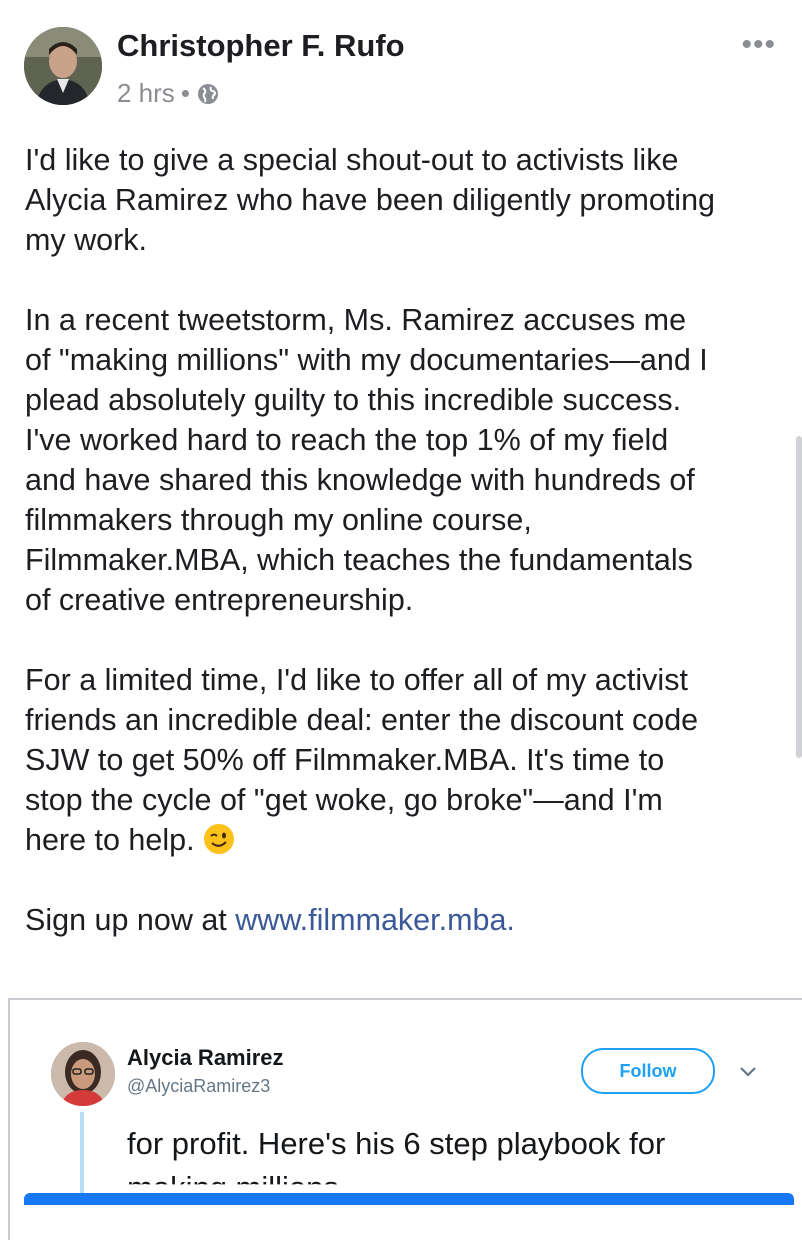  Describe the element at coordinates (758, 45) in the screenshot. I see `more-options-icon: •••` at that location.